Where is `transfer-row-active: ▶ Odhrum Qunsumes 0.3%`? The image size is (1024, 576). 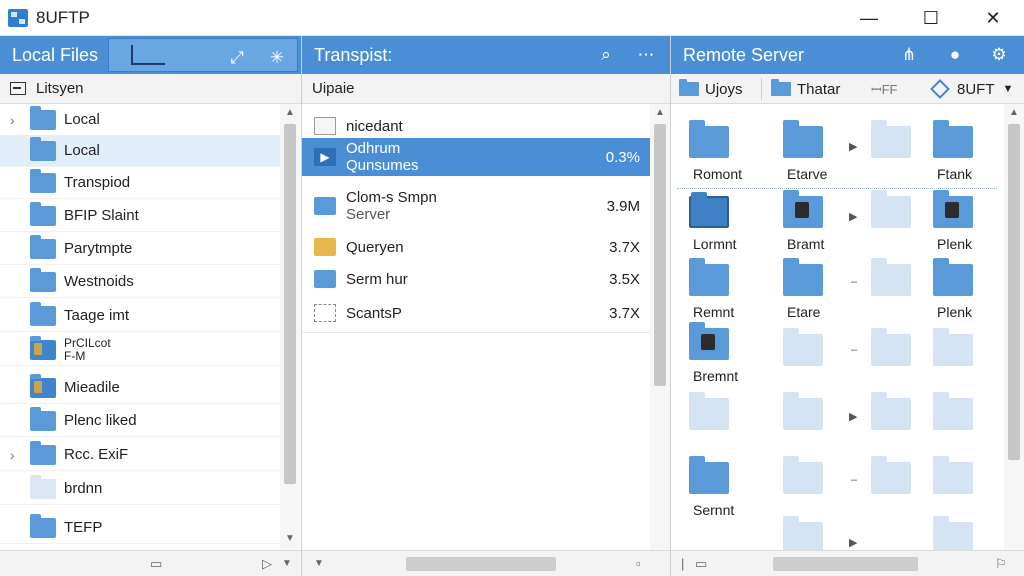 transfer-row-active: ▶ Odhrum Qunsumes 0.3% is located at coordinates (476, 157).